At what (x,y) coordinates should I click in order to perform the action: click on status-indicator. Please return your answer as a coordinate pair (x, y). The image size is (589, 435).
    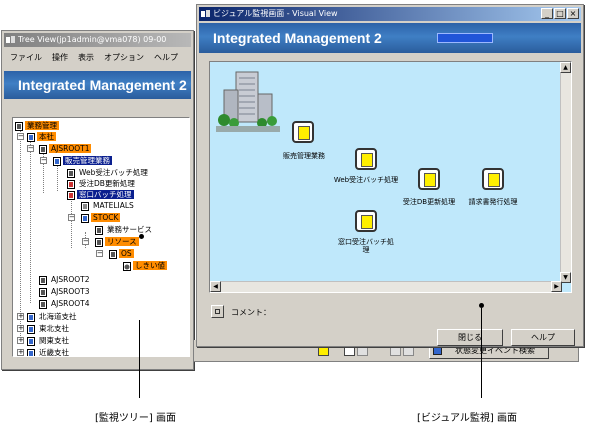
    Looking at the image, I should click on (465, 38).